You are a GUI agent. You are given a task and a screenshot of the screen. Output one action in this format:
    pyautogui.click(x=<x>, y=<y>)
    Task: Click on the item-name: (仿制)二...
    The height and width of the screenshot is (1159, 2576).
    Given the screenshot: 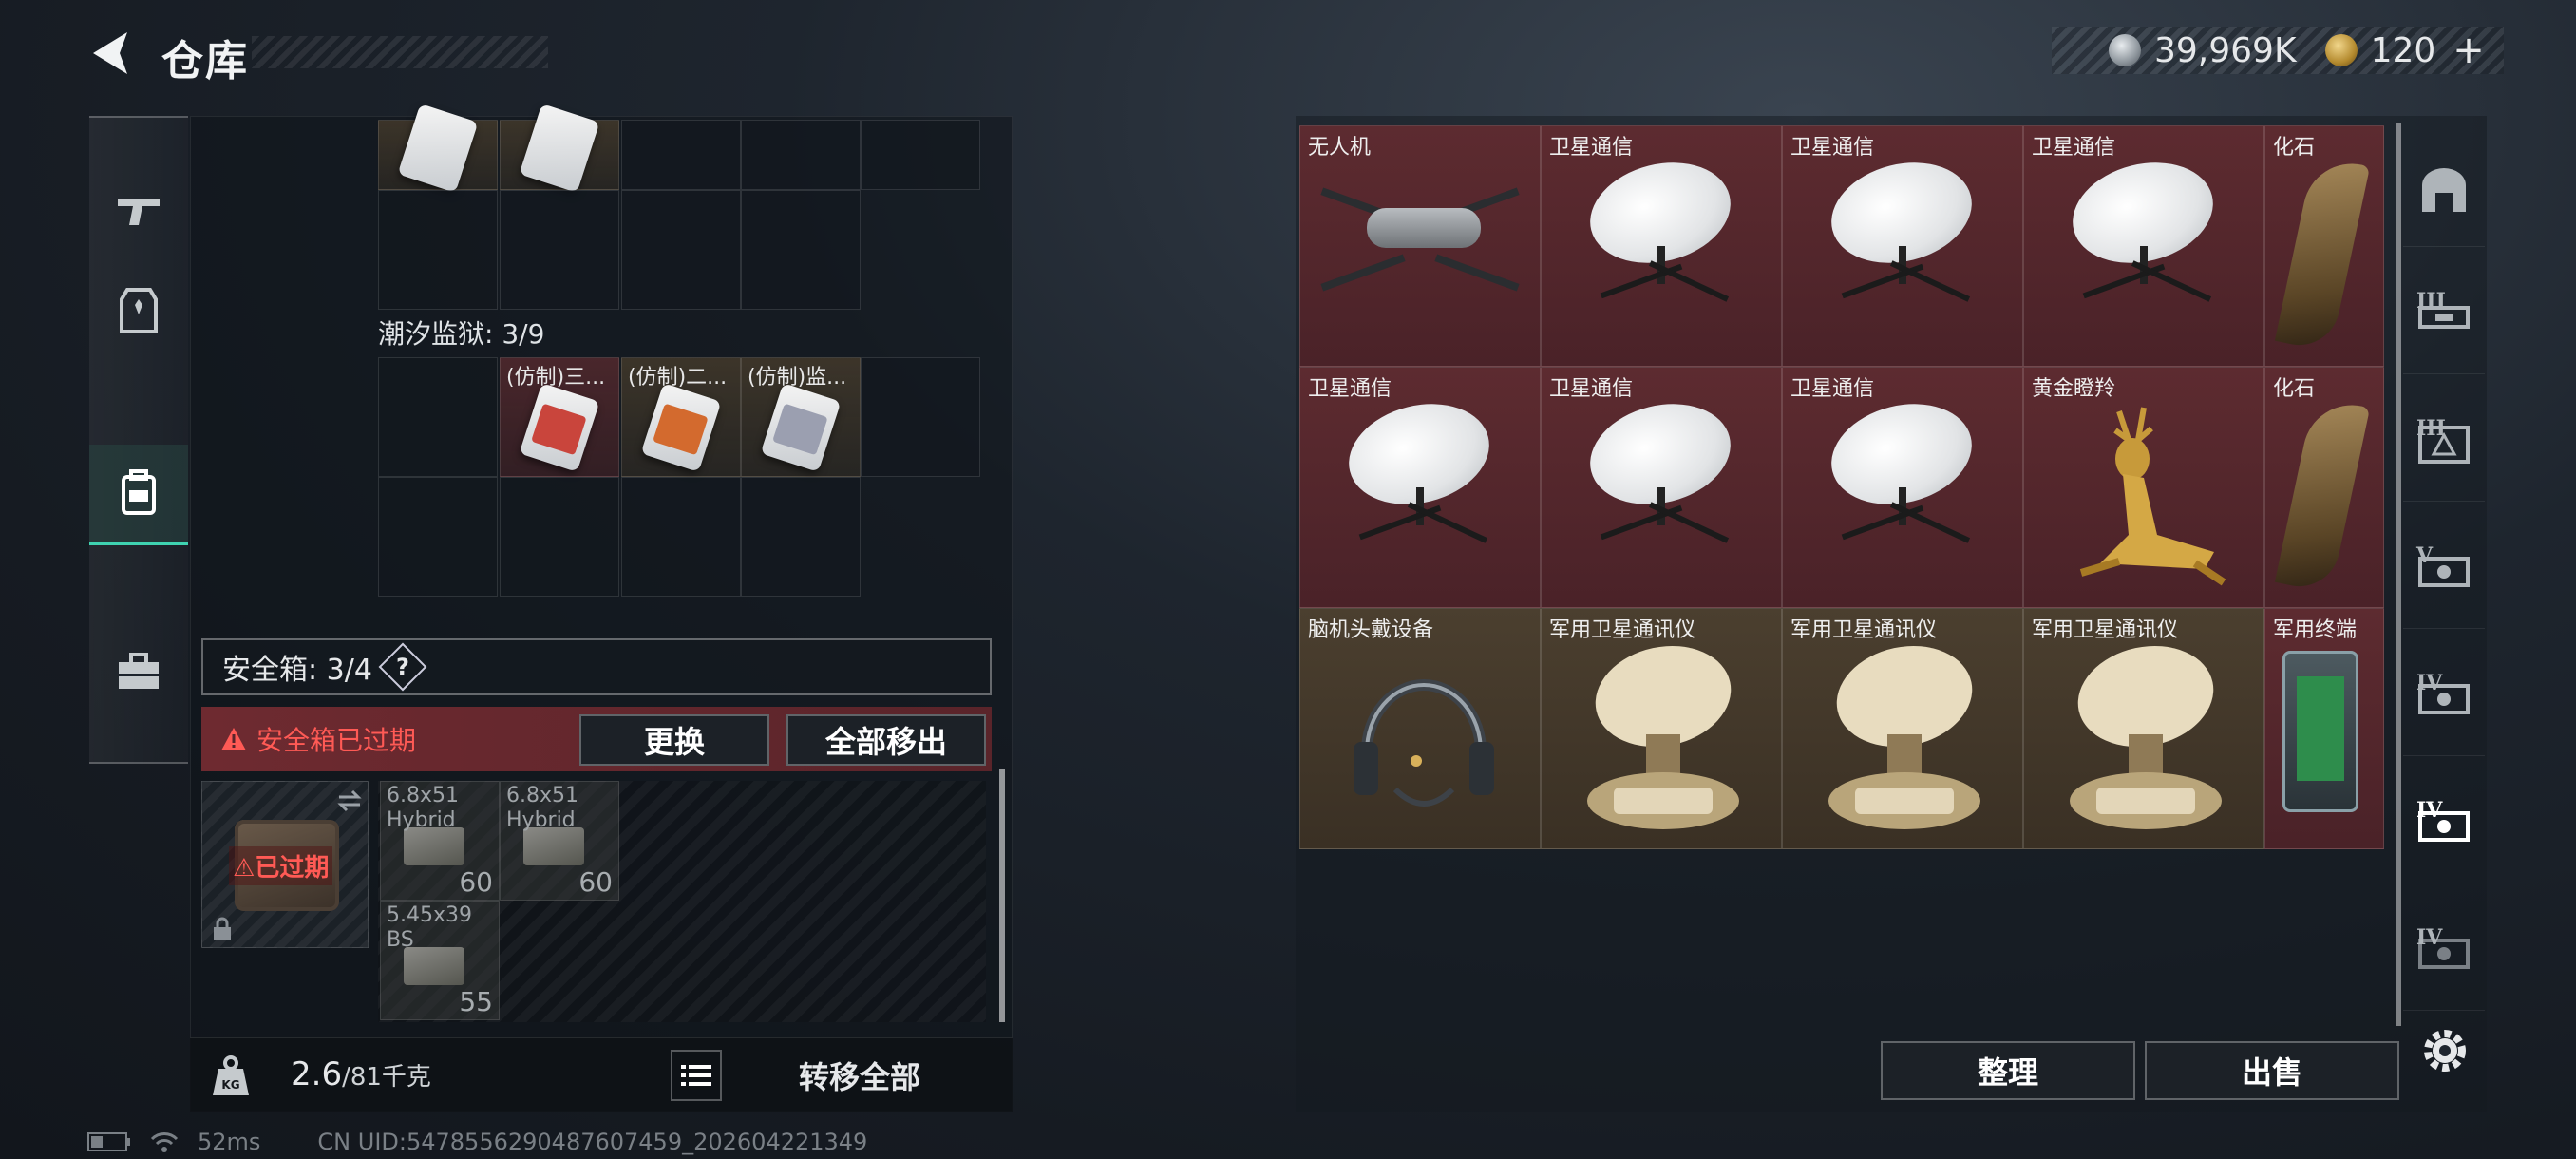 What is the action you would take?
    pyautogui.click(x=678, y=378)
    